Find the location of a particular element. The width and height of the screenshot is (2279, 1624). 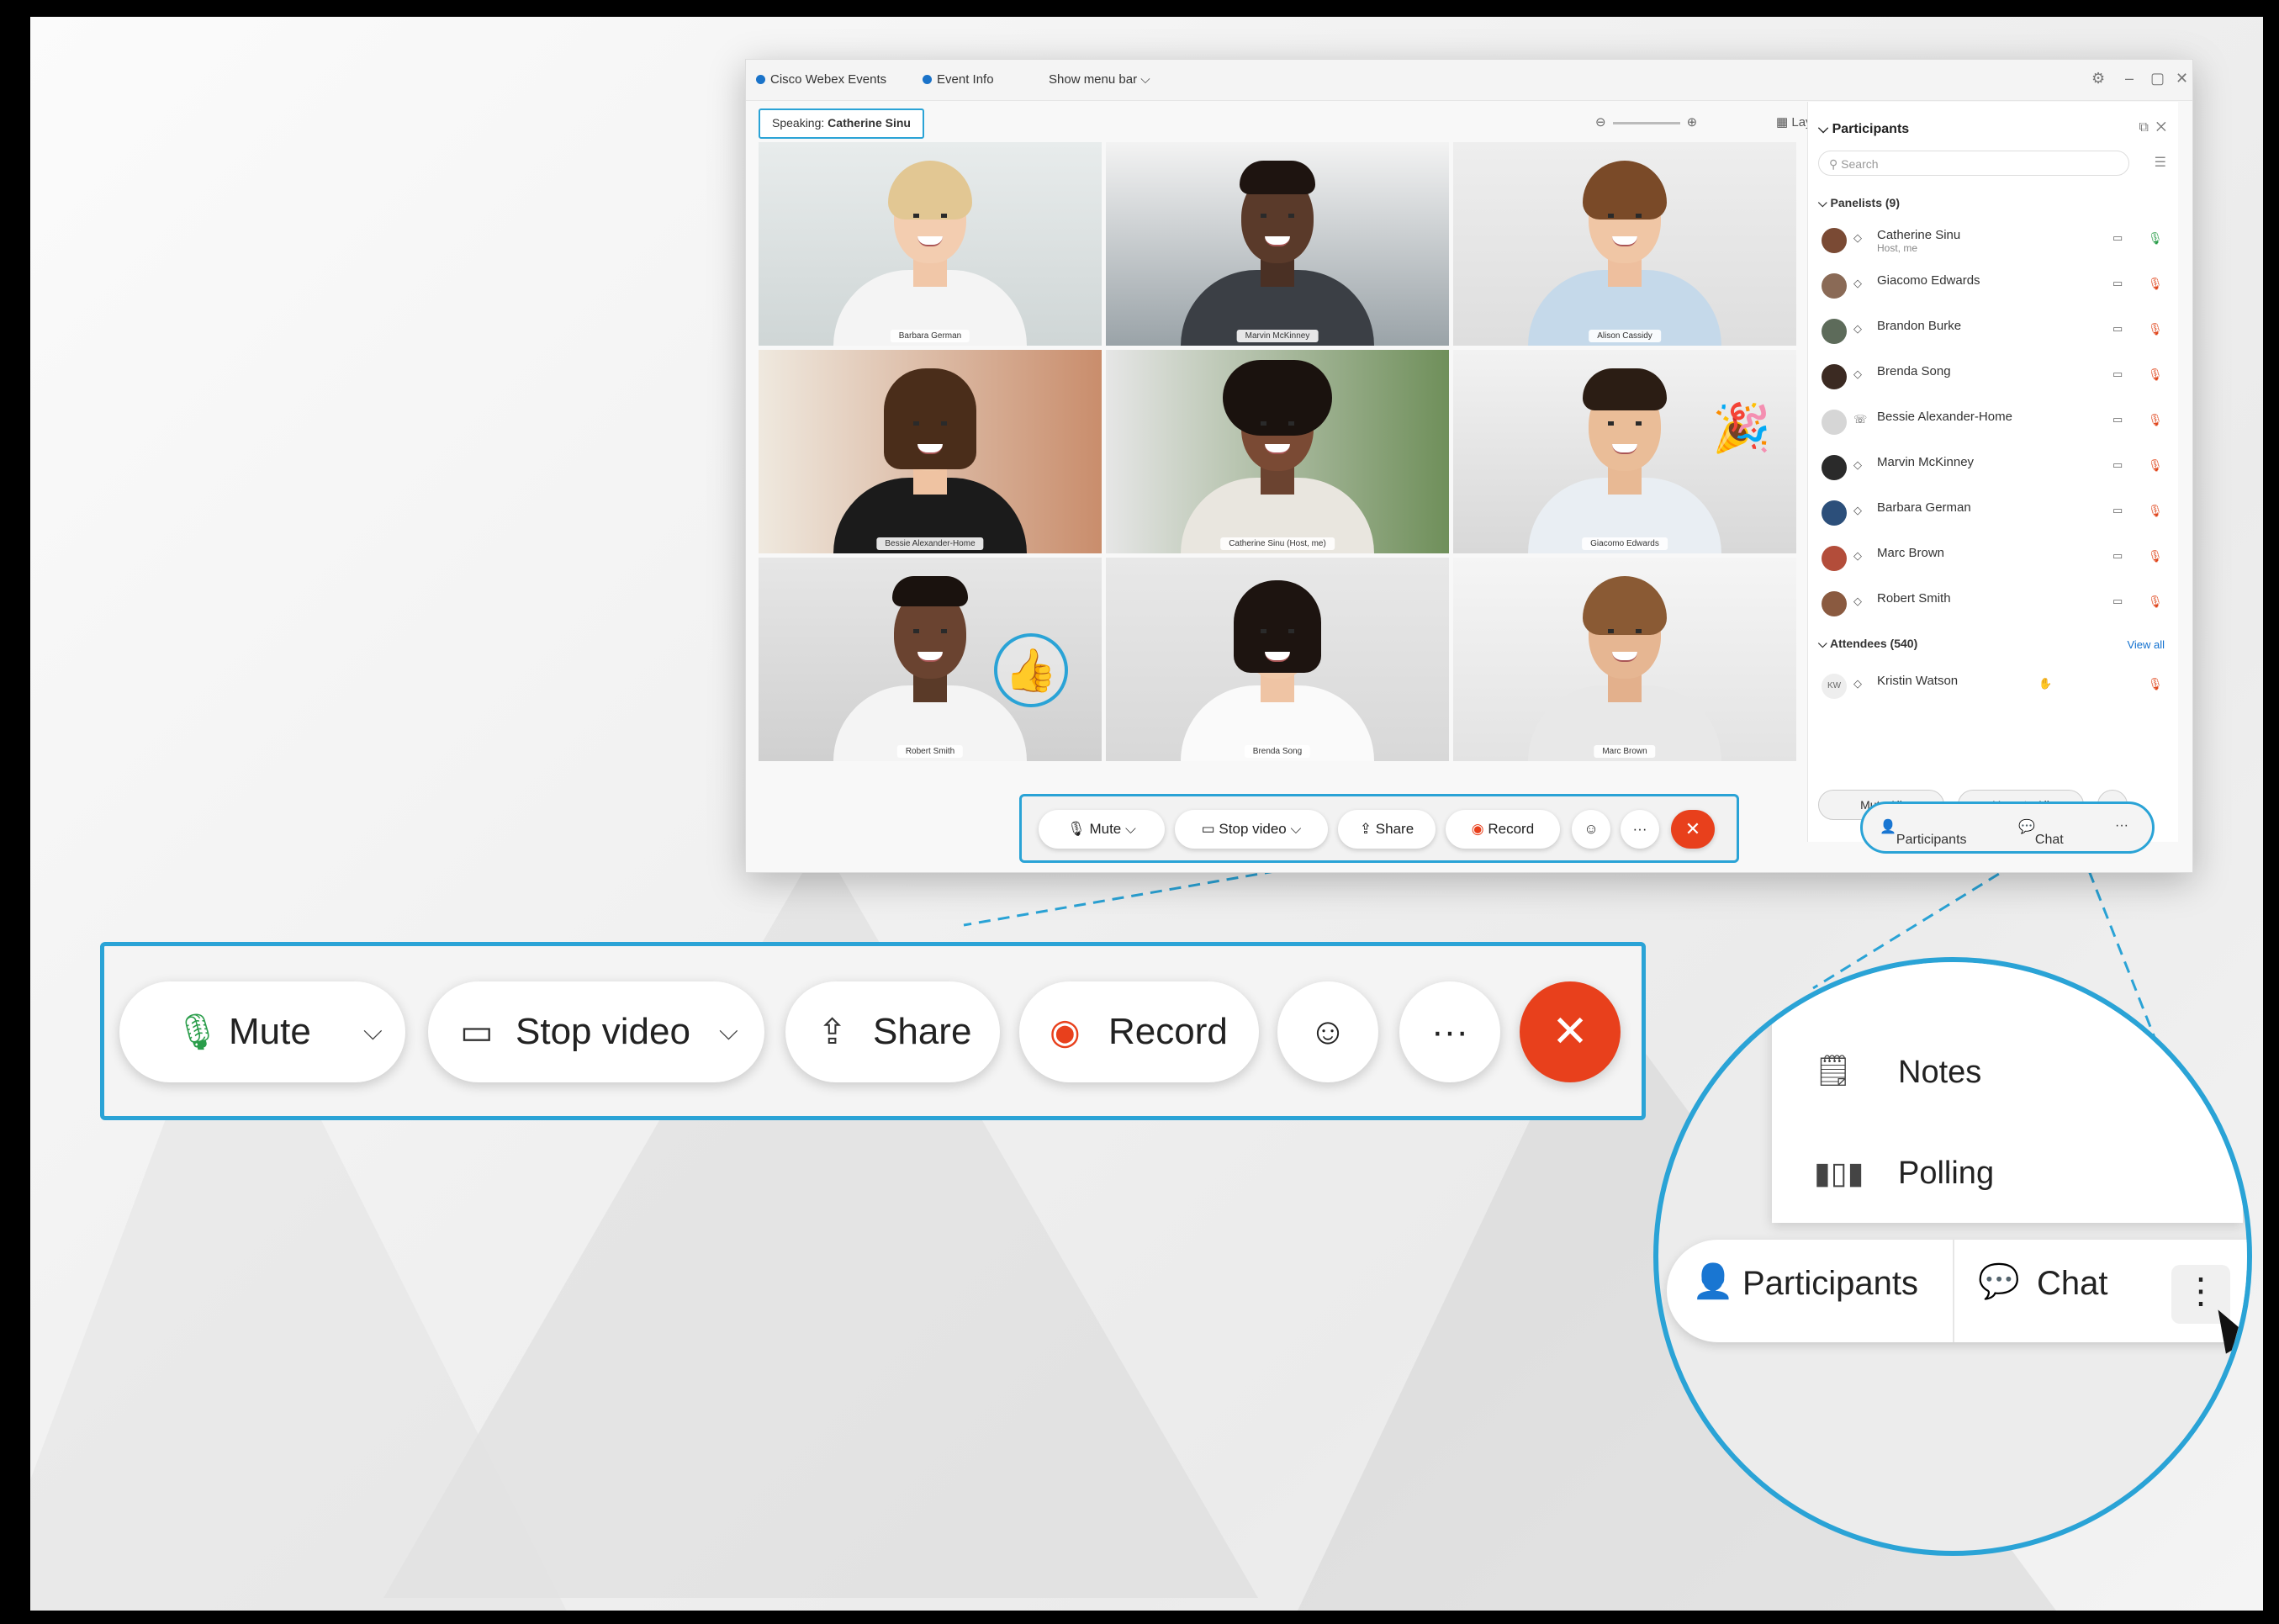

participant-search-input: ⚲ Search is located at coordinates (1973, 163).